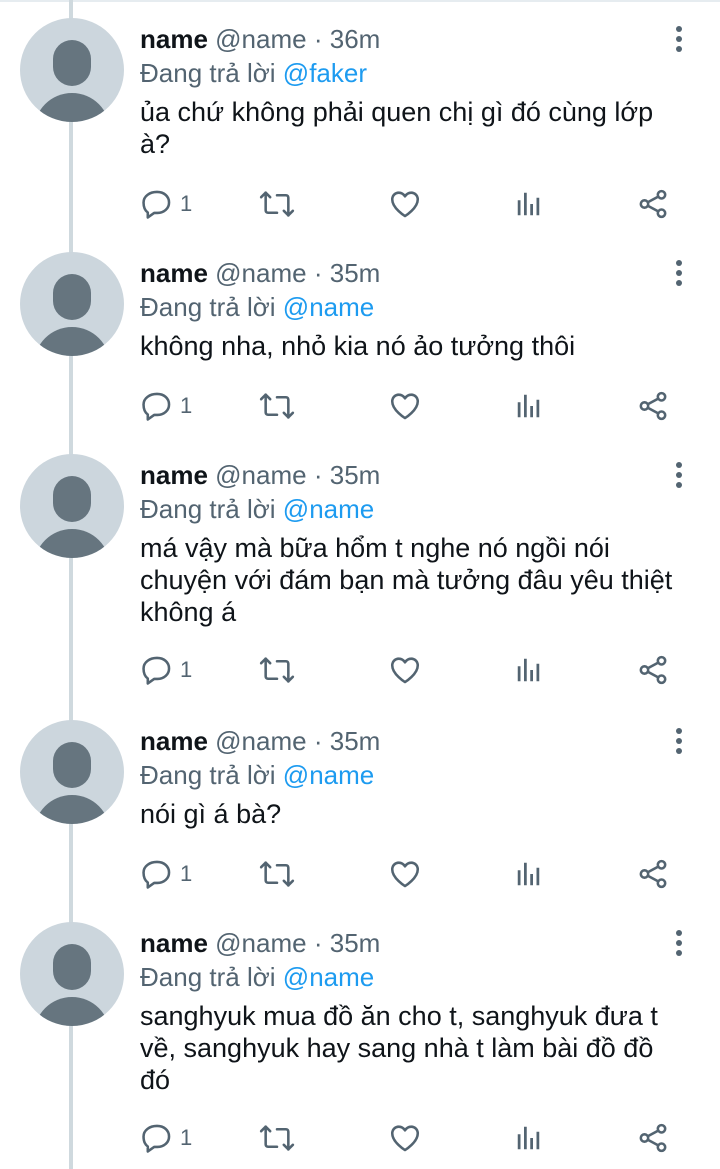 The height and width of the screenshot is (1169, 720). I want to click on timestamp: 36m, so click(355, 39).